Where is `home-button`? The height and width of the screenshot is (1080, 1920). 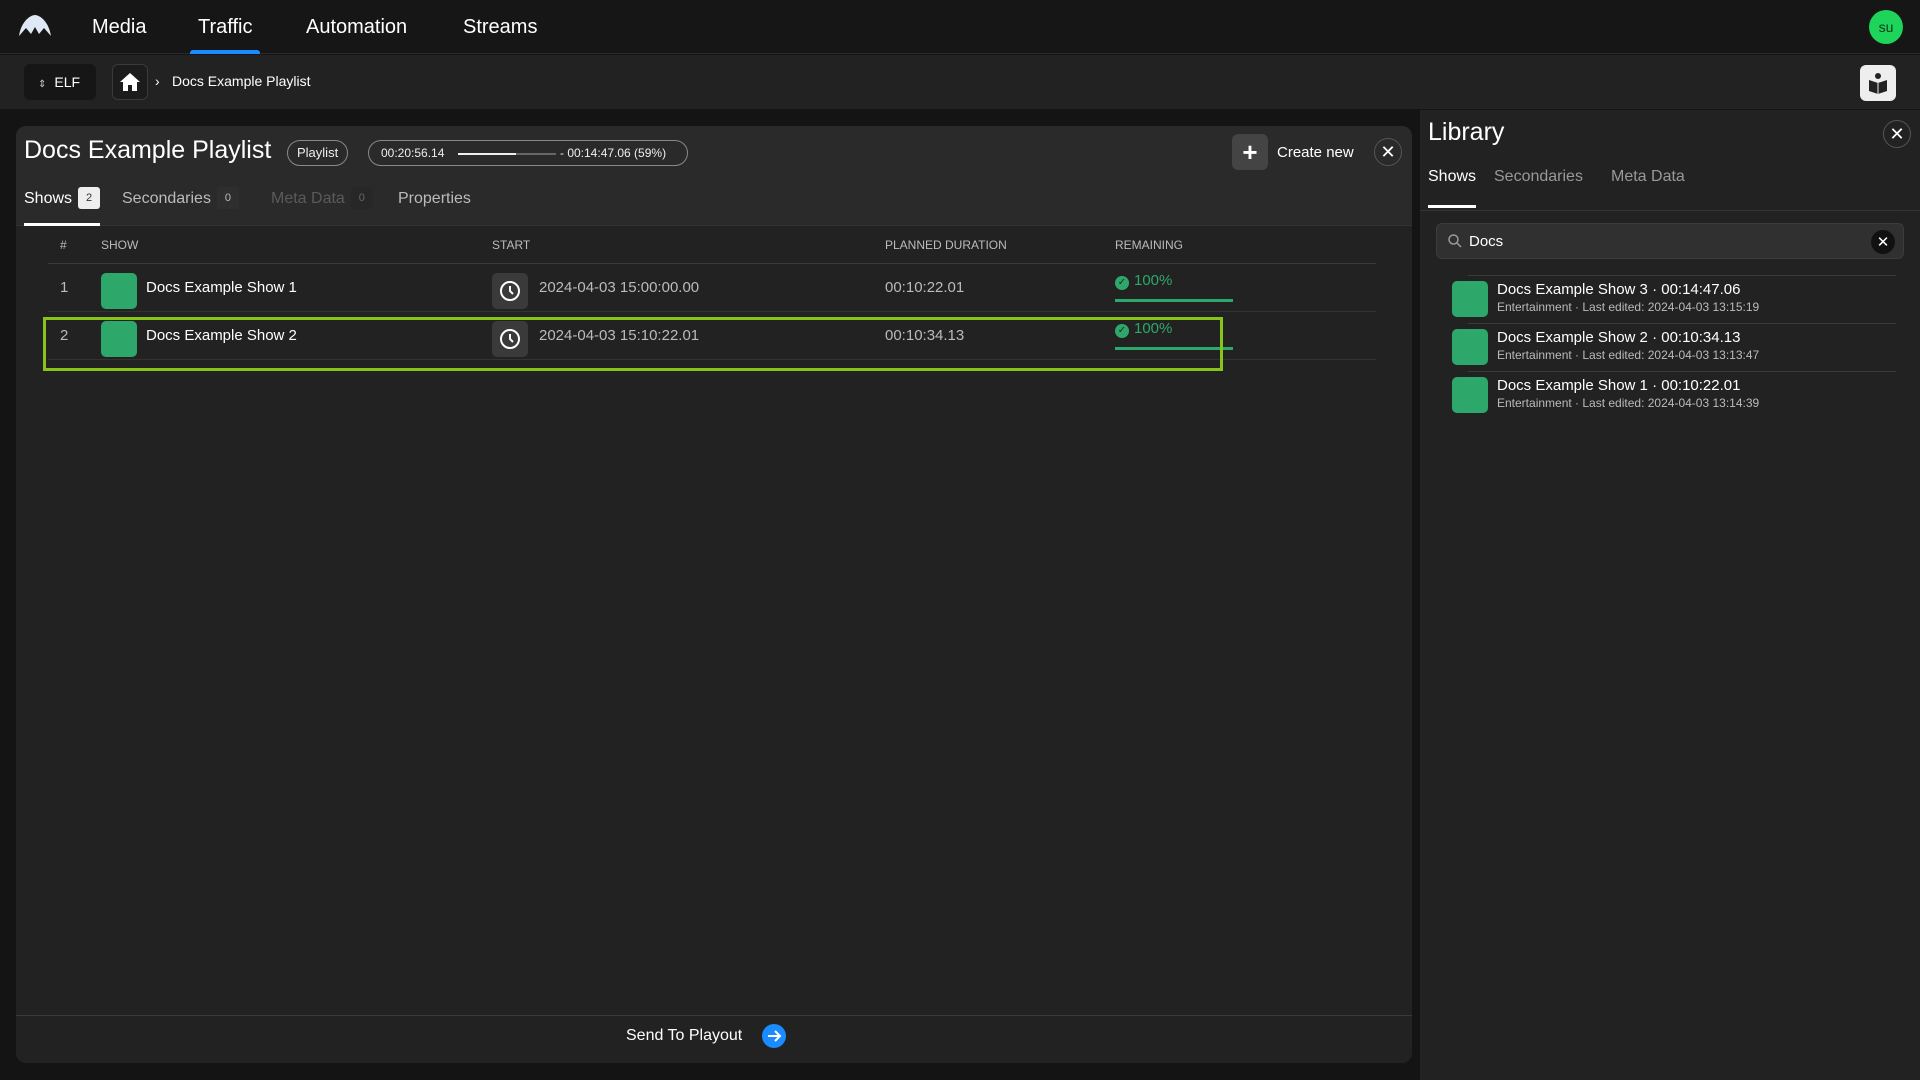
home-button is located at coordinates (130, 82).